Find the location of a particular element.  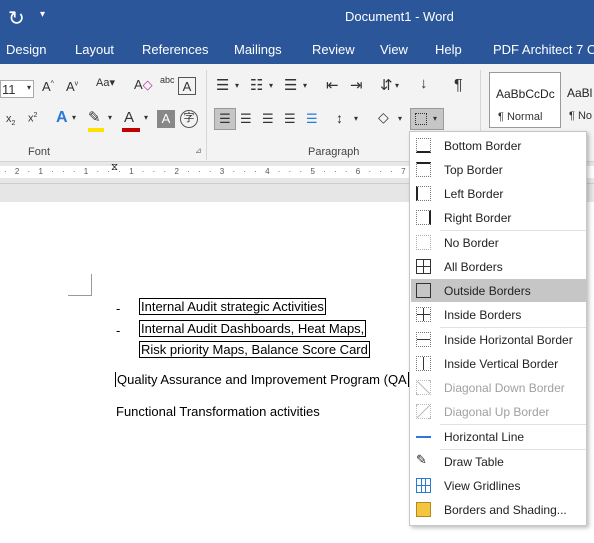

font-dialog-launcher-icon: ⊿ is located at coordinates (198, 151).